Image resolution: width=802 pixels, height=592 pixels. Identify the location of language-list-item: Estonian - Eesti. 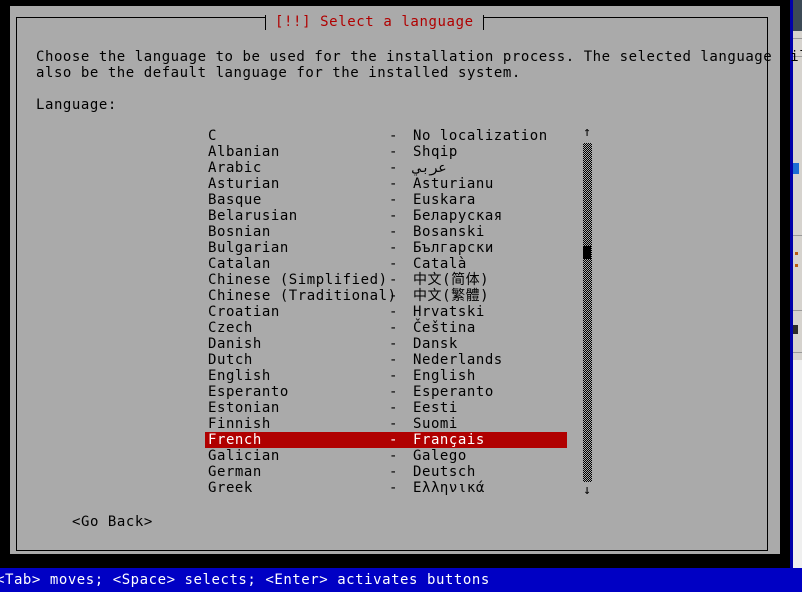
(386, 408).